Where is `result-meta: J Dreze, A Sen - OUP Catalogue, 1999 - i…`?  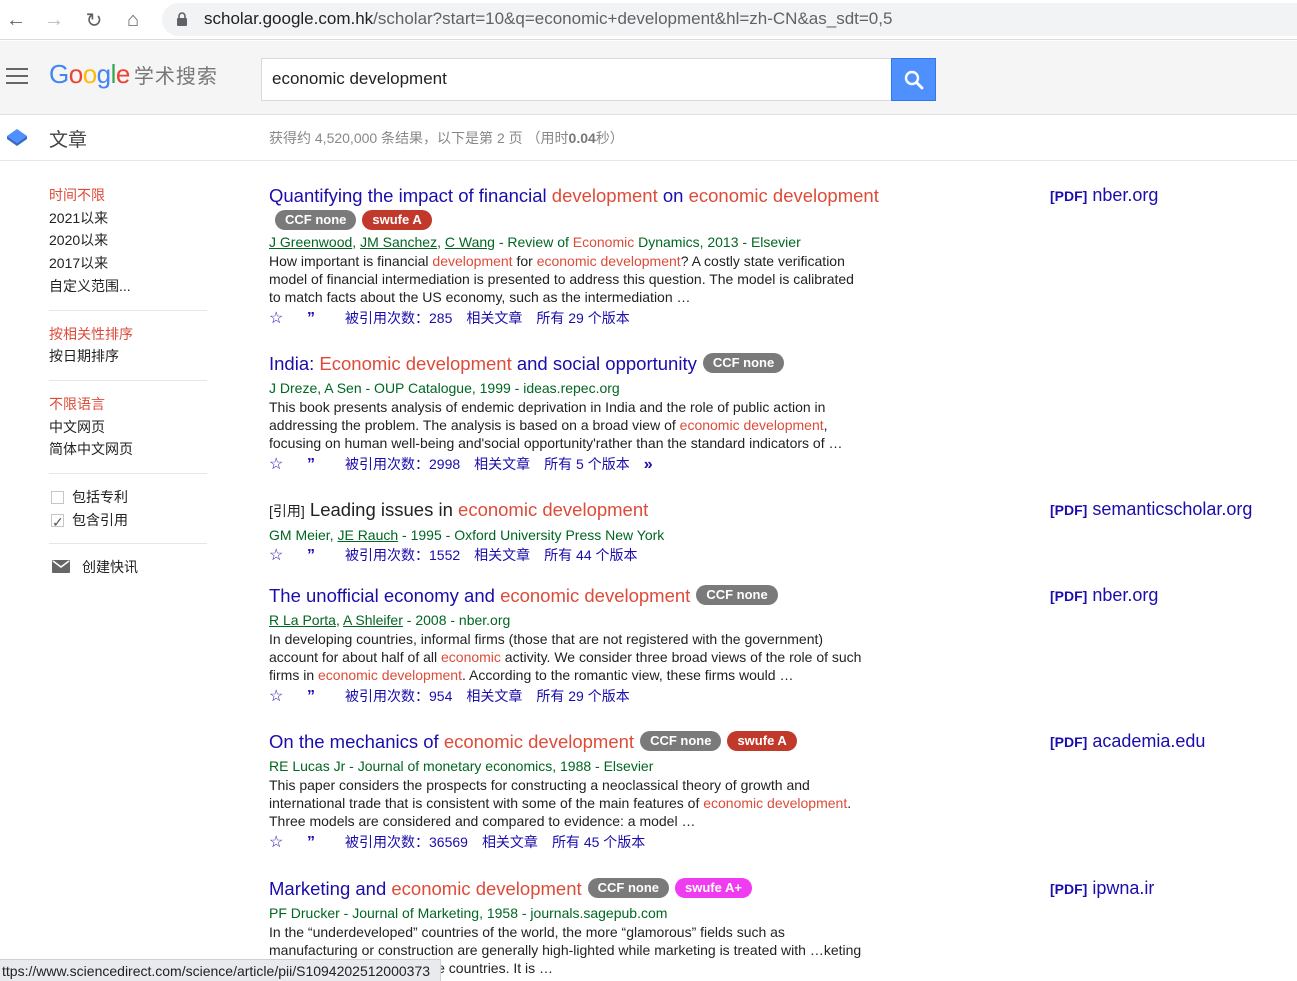 result-meta: J Dreze, A Sen - OUP Catalogue, 1999 - i… is located at coordinates (444, 388).